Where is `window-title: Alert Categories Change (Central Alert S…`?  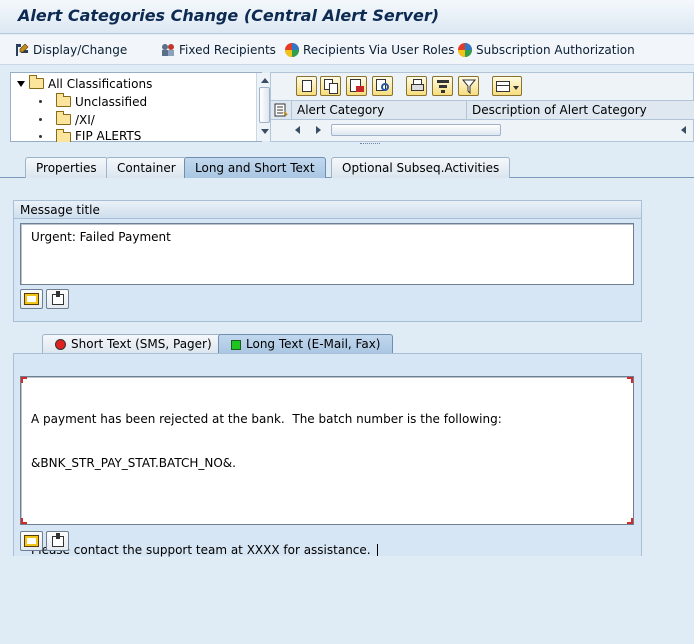 window-title: Alert Categories Change (Central Alert S… is located at coordinates (229, 15).